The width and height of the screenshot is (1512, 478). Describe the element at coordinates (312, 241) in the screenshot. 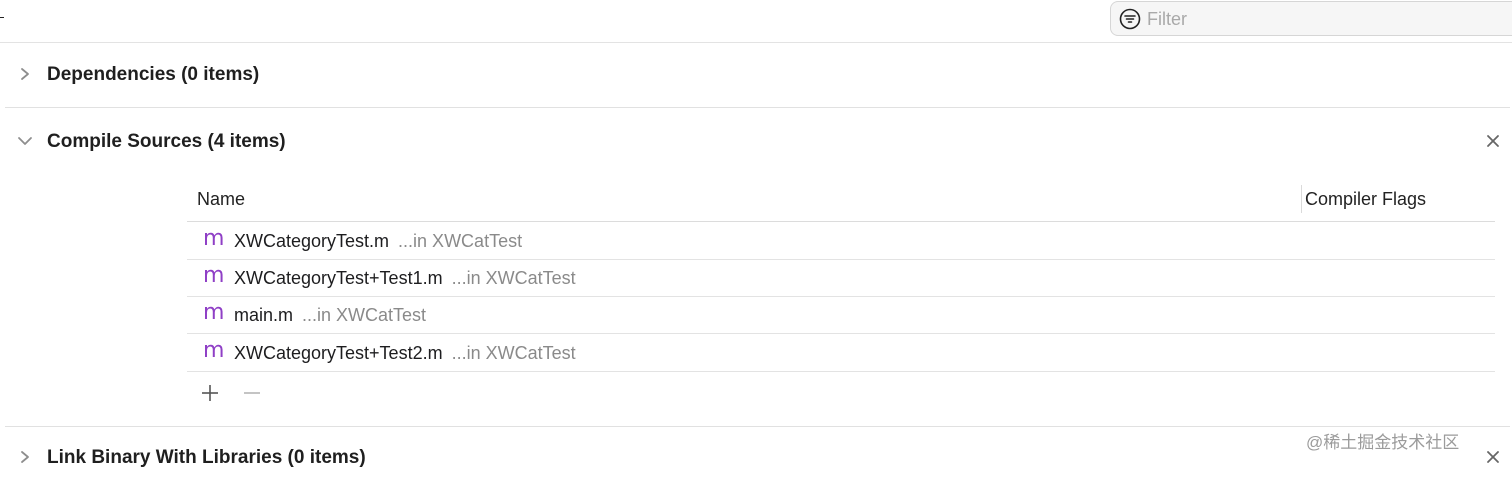

I see `file-name: XWCategoryTest.m` at that location.